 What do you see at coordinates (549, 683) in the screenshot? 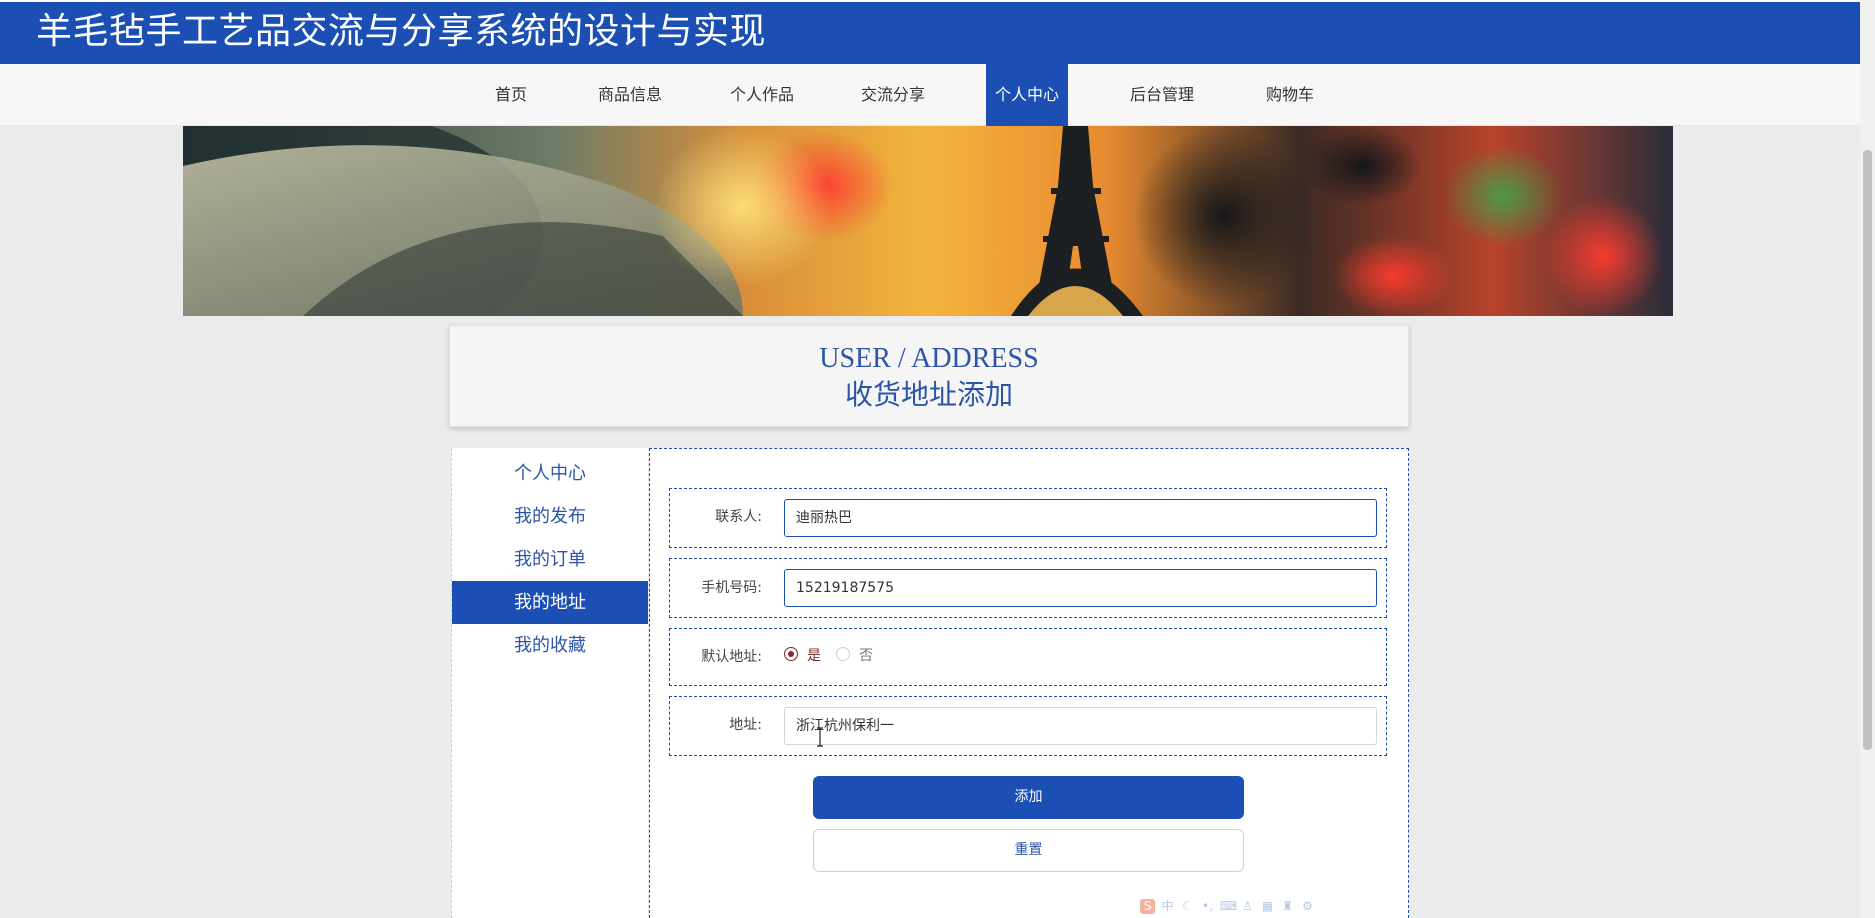
I see `user-sidebar: 个人中心 我的发布 我的订单 我的地址 我的收藏` at bounding box center [549, 683].